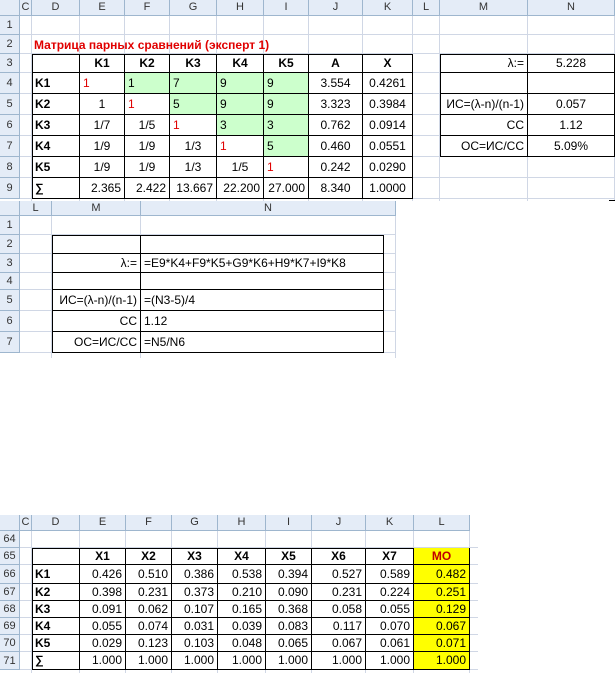 The image size is (615, 673). What do you see at coordinates (56, 556) in the screenshot?
I see `weights-header-cell` at bounding box center [56, 556].